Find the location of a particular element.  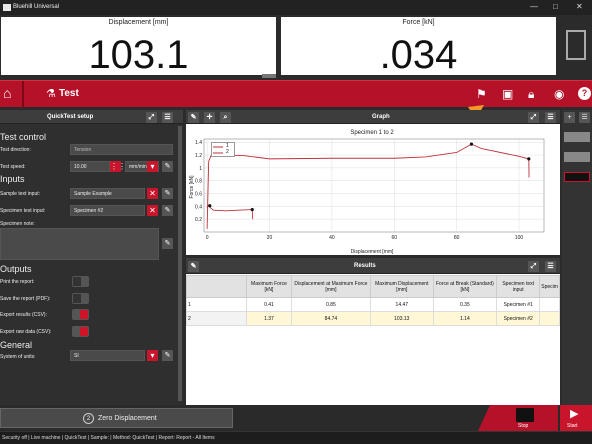

y-tick-label: 0.8 is located at coordinates (198, 182).